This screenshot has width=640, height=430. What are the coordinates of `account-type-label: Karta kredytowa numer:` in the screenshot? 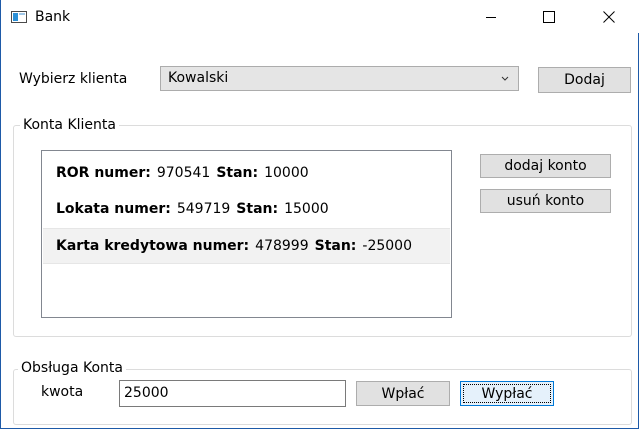 It's located at (153, 246).